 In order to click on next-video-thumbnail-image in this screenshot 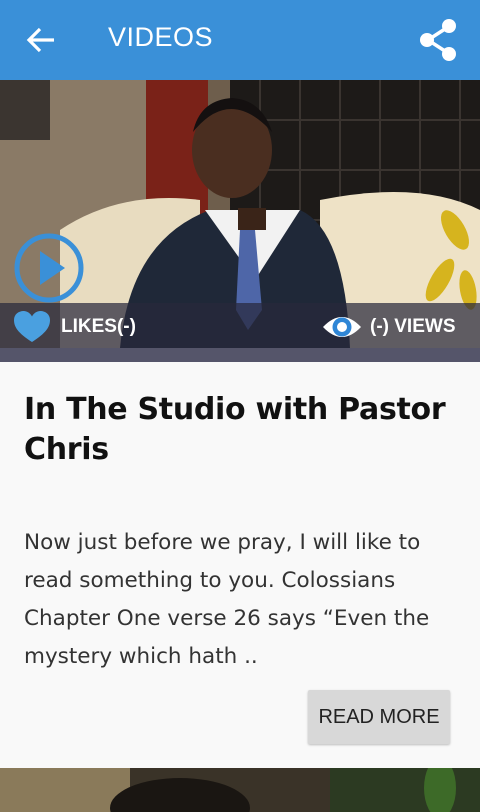, I will do `click(240, 790)`.